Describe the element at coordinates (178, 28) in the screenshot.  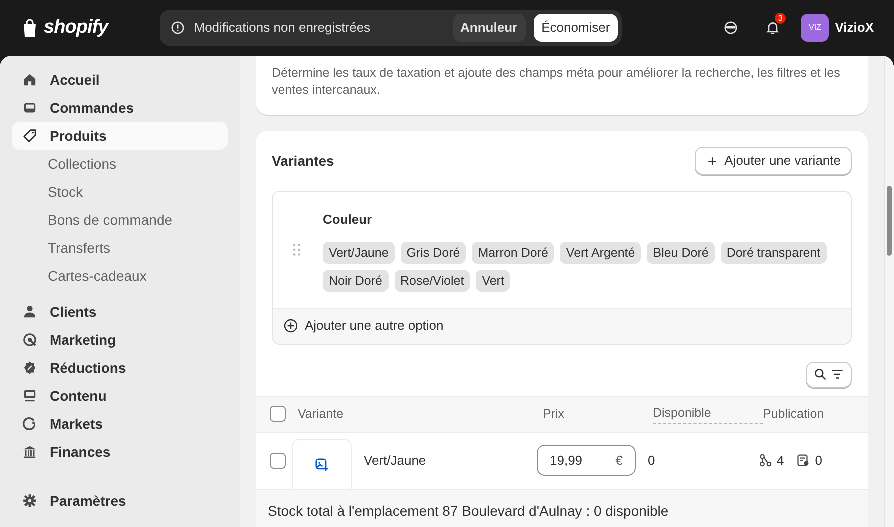
I see `alert-icon` at that location.